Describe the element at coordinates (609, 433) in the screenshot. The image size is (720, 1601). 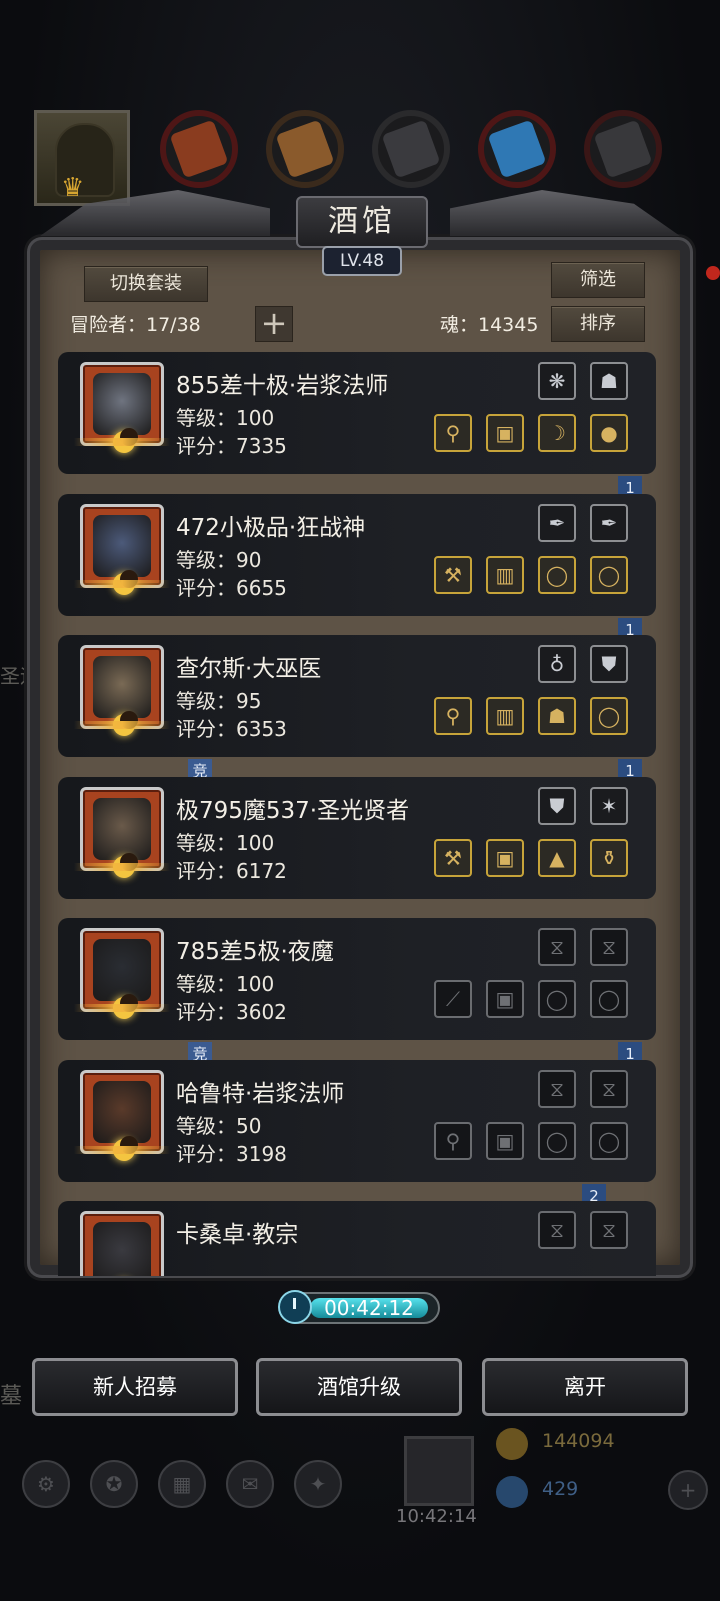
I see `equipment-slot: ●` at that location.